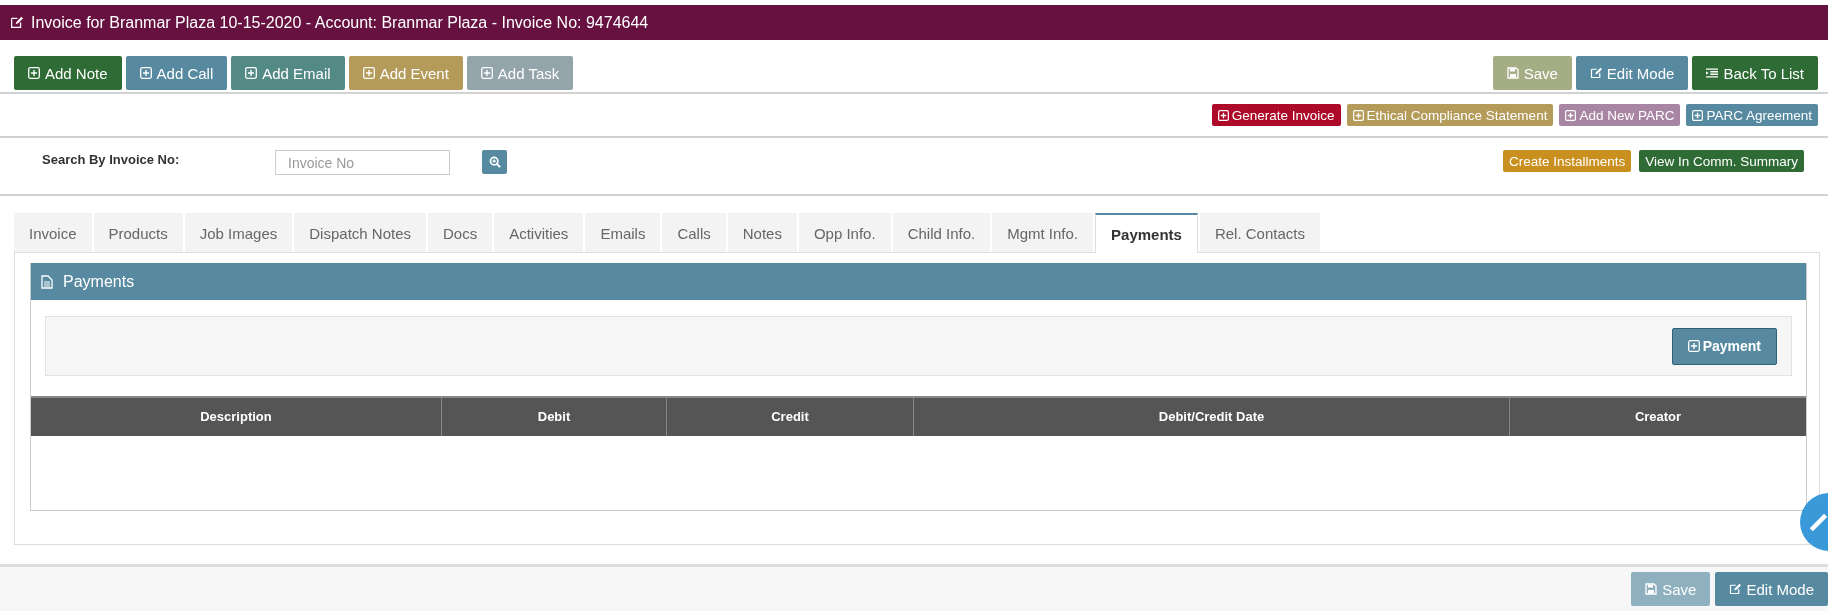 The image size is (1828, 611). Describe the element at coordinates (1771, 589) in the screenshot. I see `footer-button: Edit Mode` at that location.